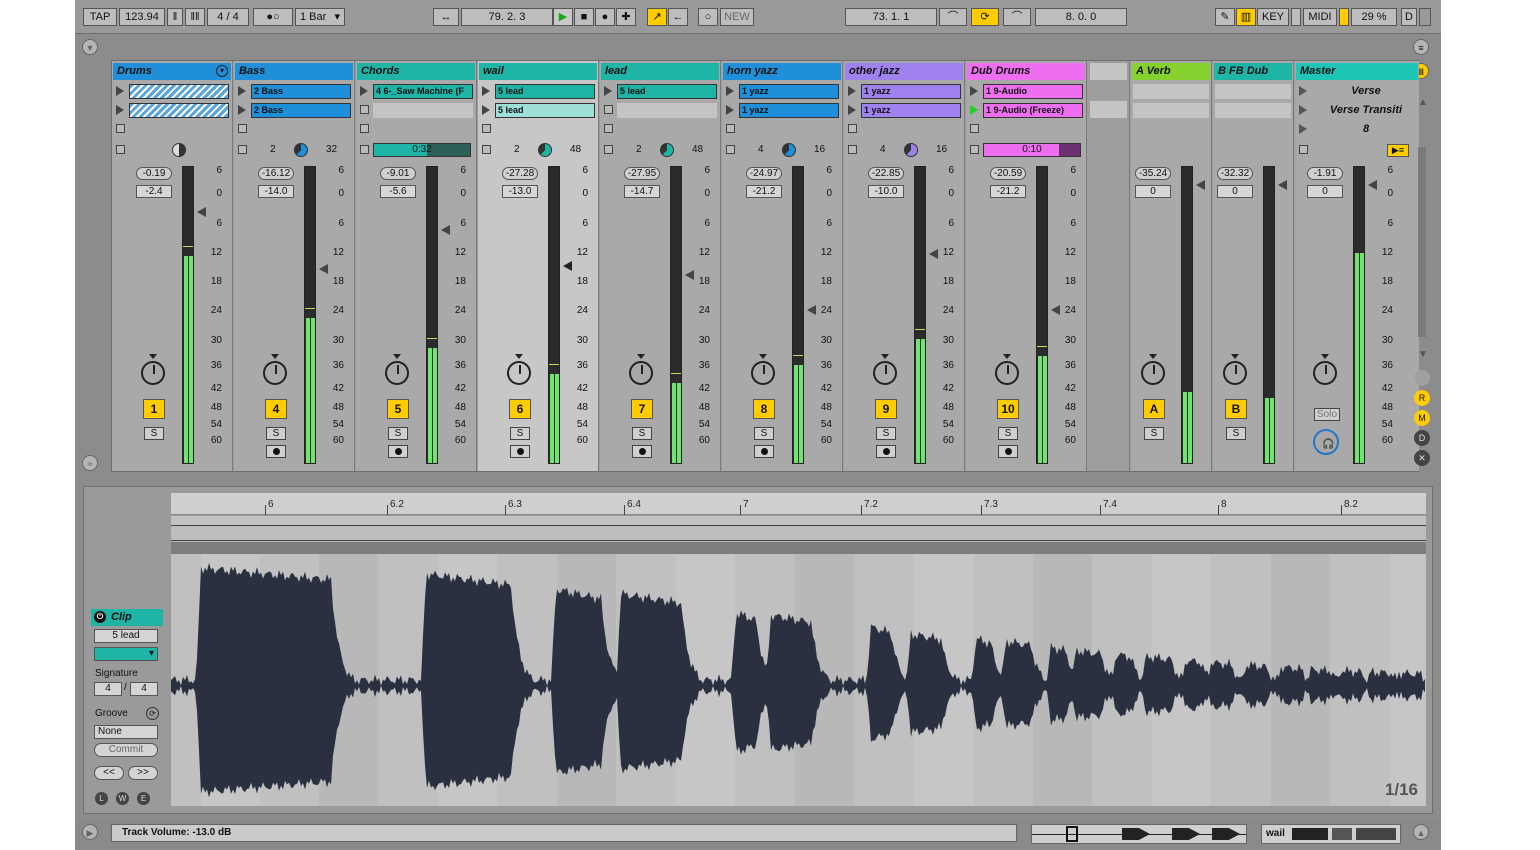 Image resolution: width=1540 pixels, height=850 pixels. I want to click on track-activator-button: 6, so click(520, 409).